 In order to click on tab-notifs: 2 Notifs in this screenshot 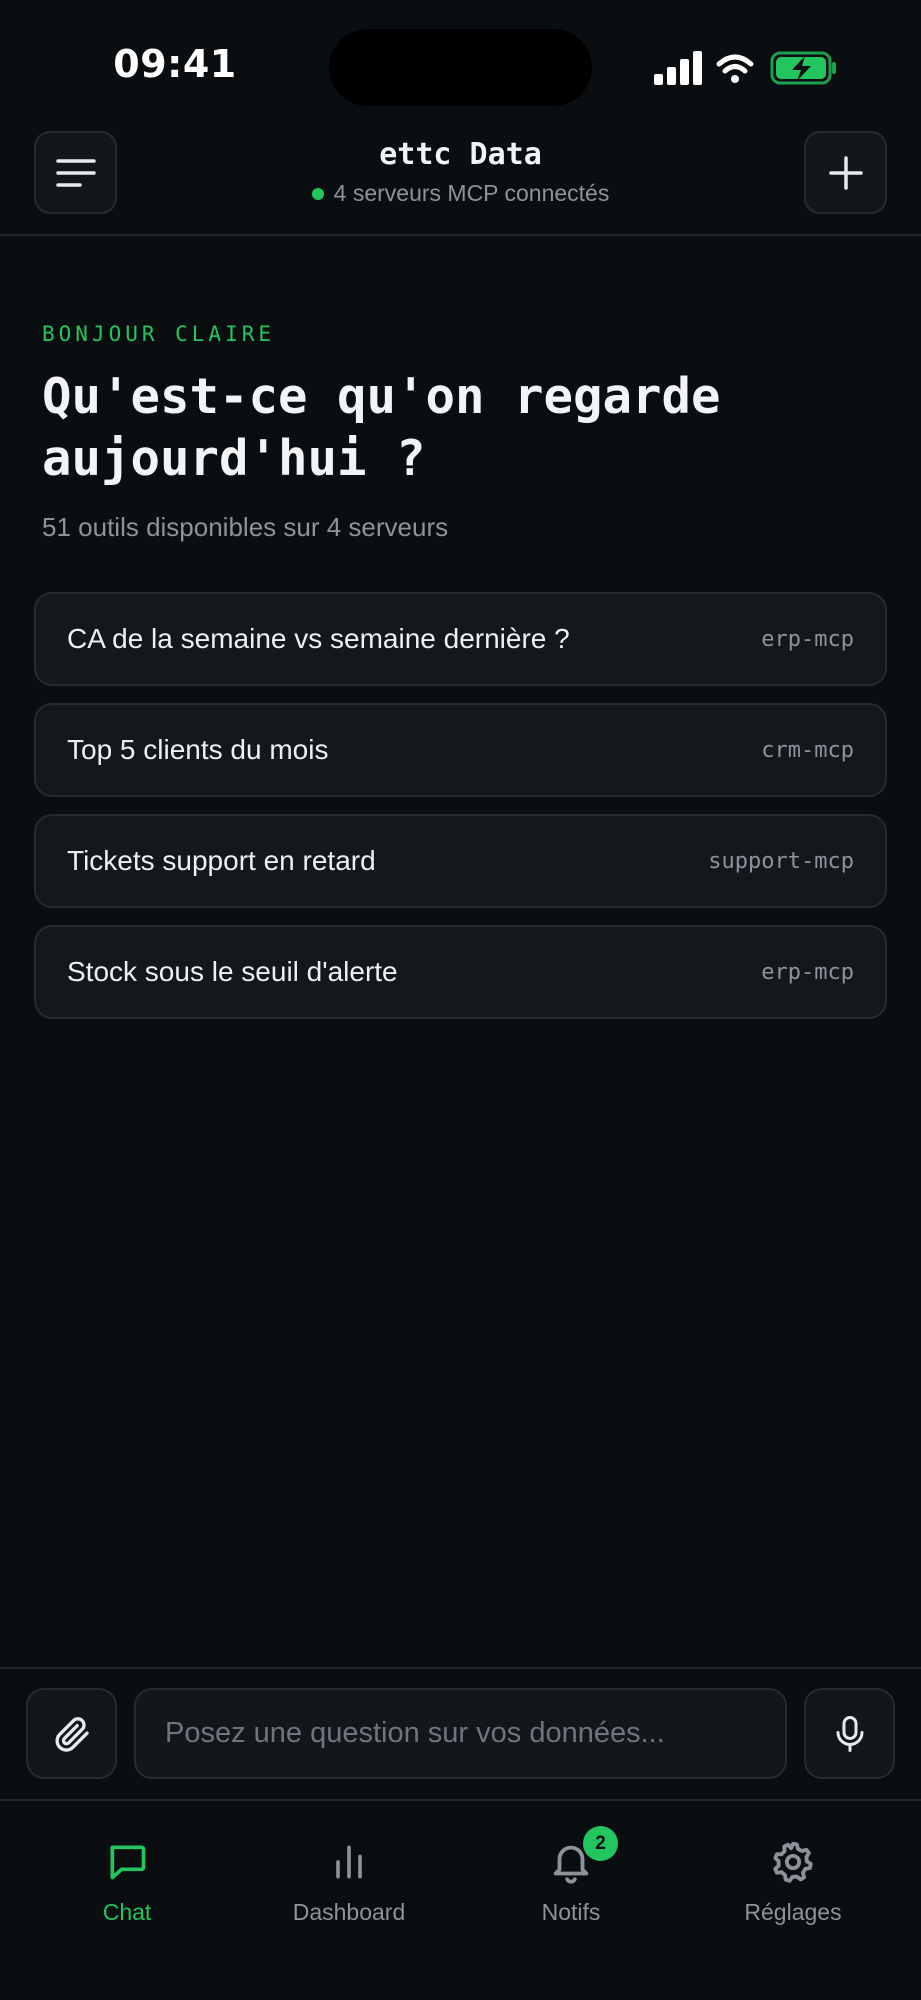, I will do `click(571, 1876)`.